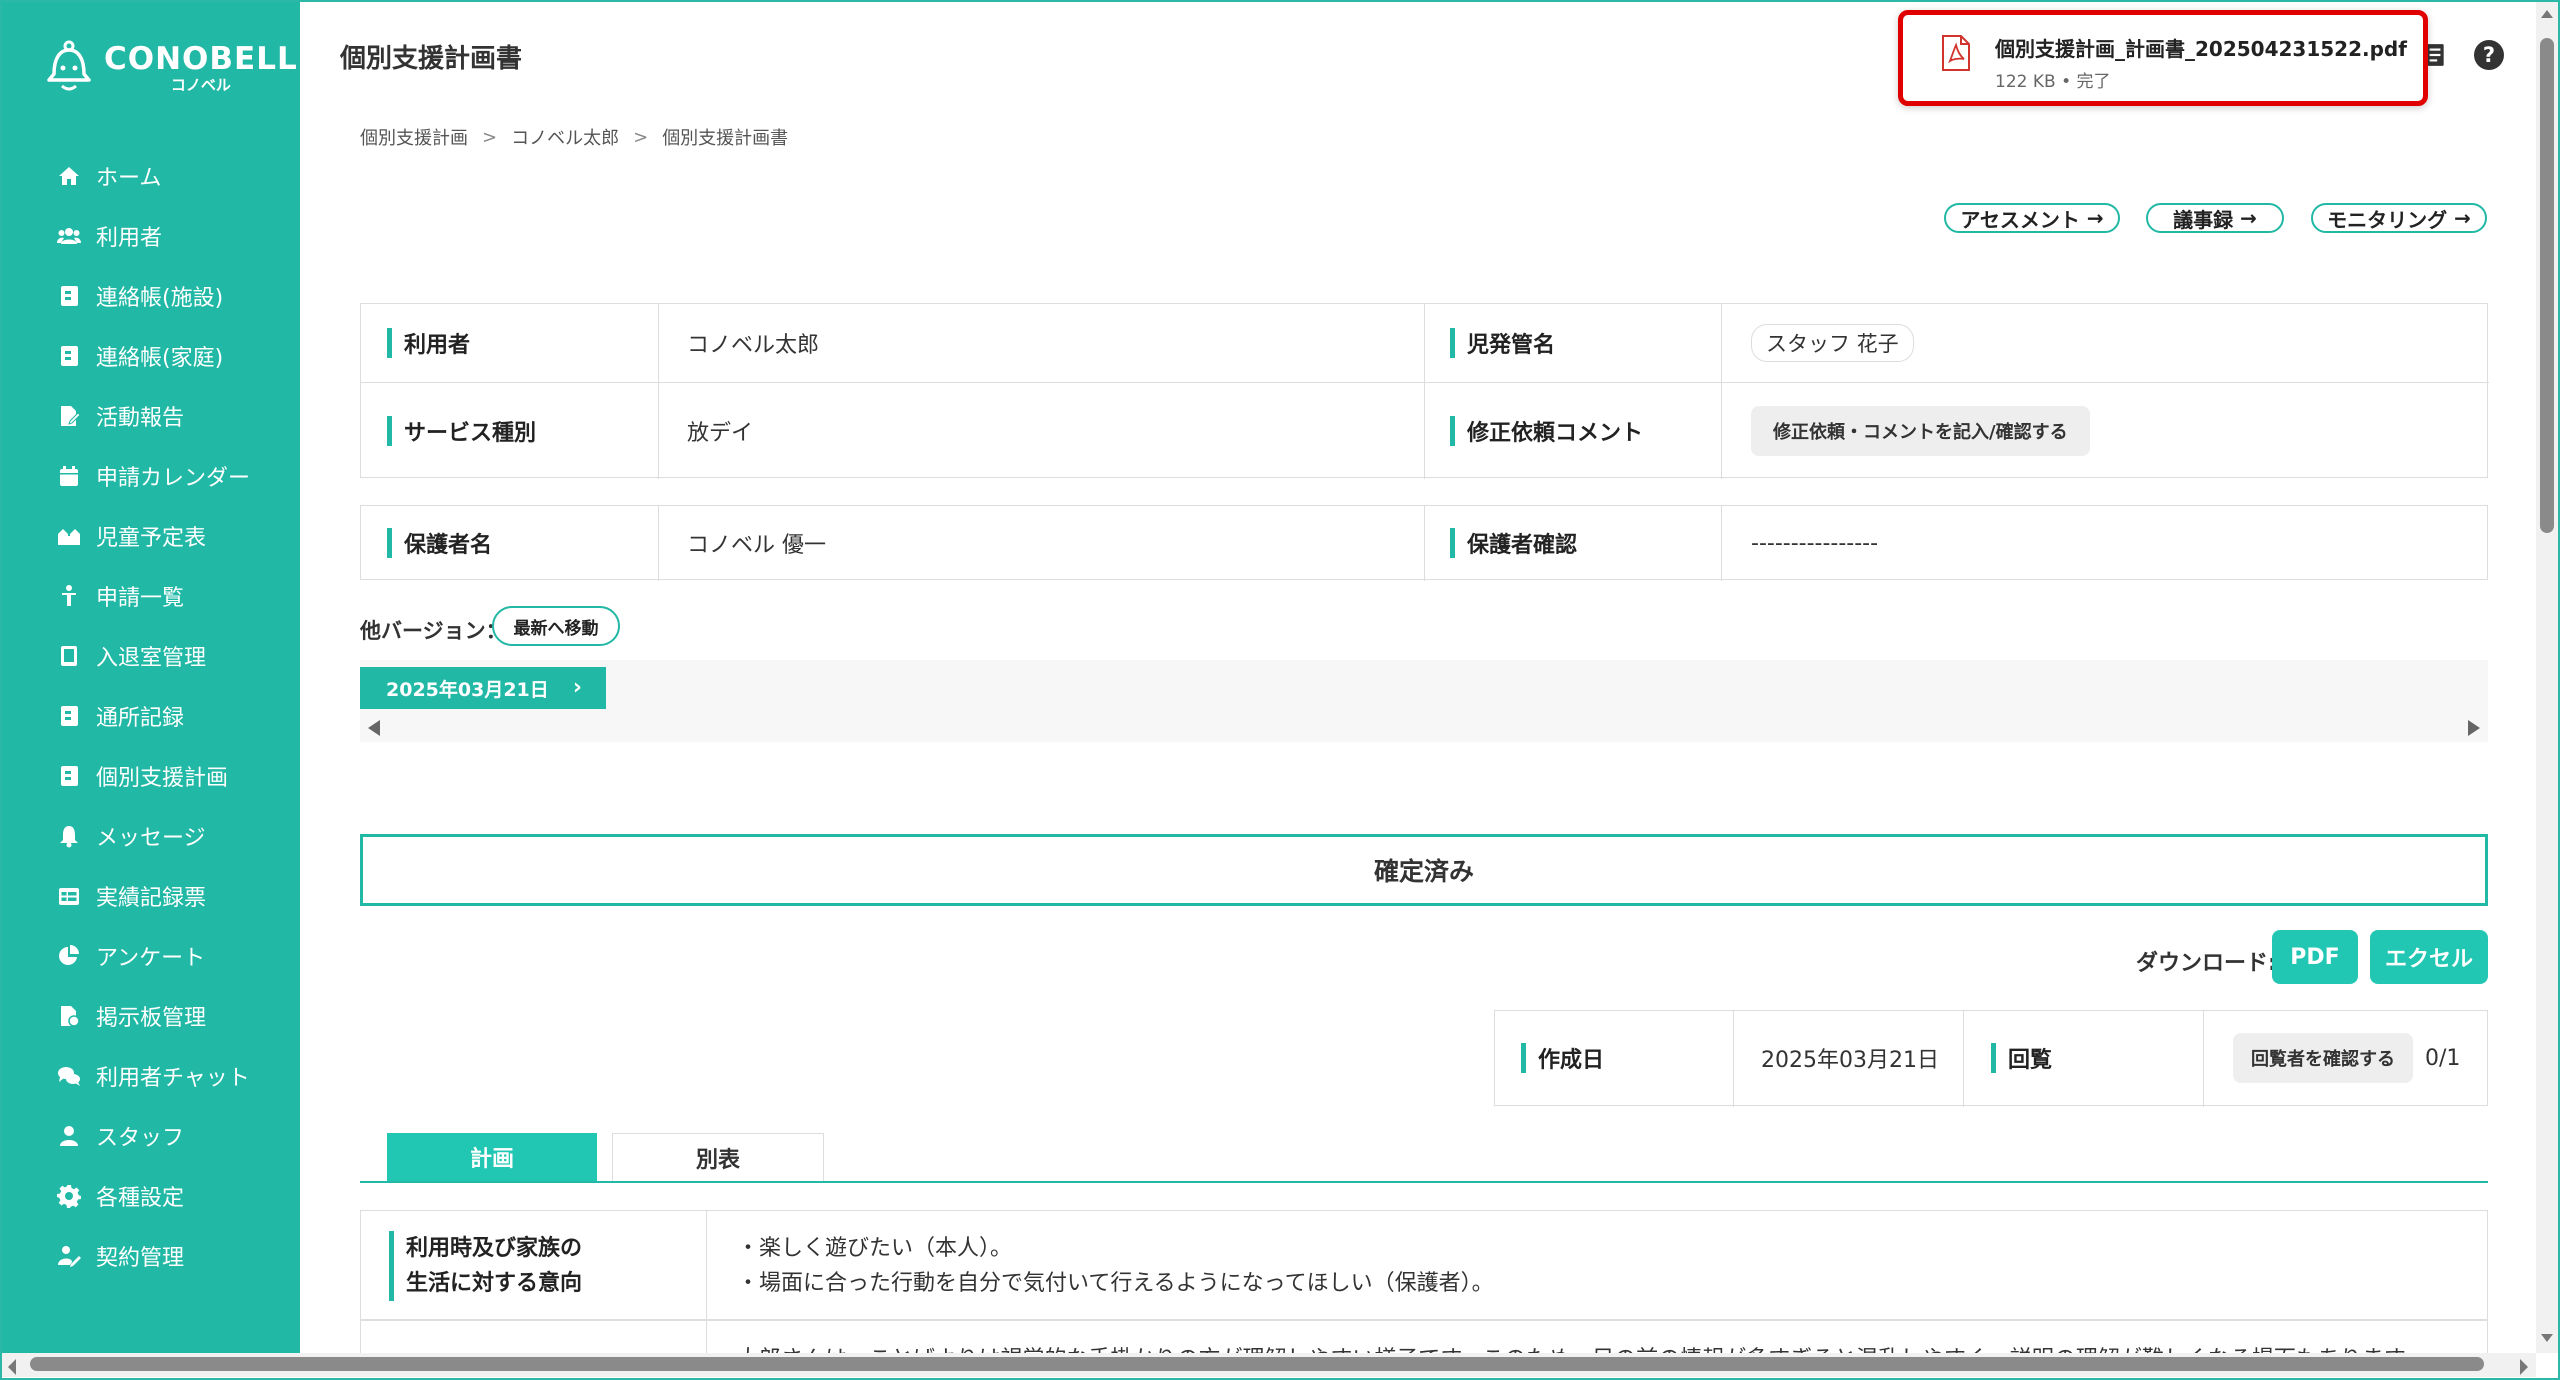  What do you see at coordinates (69, 716) in the screenshot?
I see `record-icon` at bounding box center [69, 716].